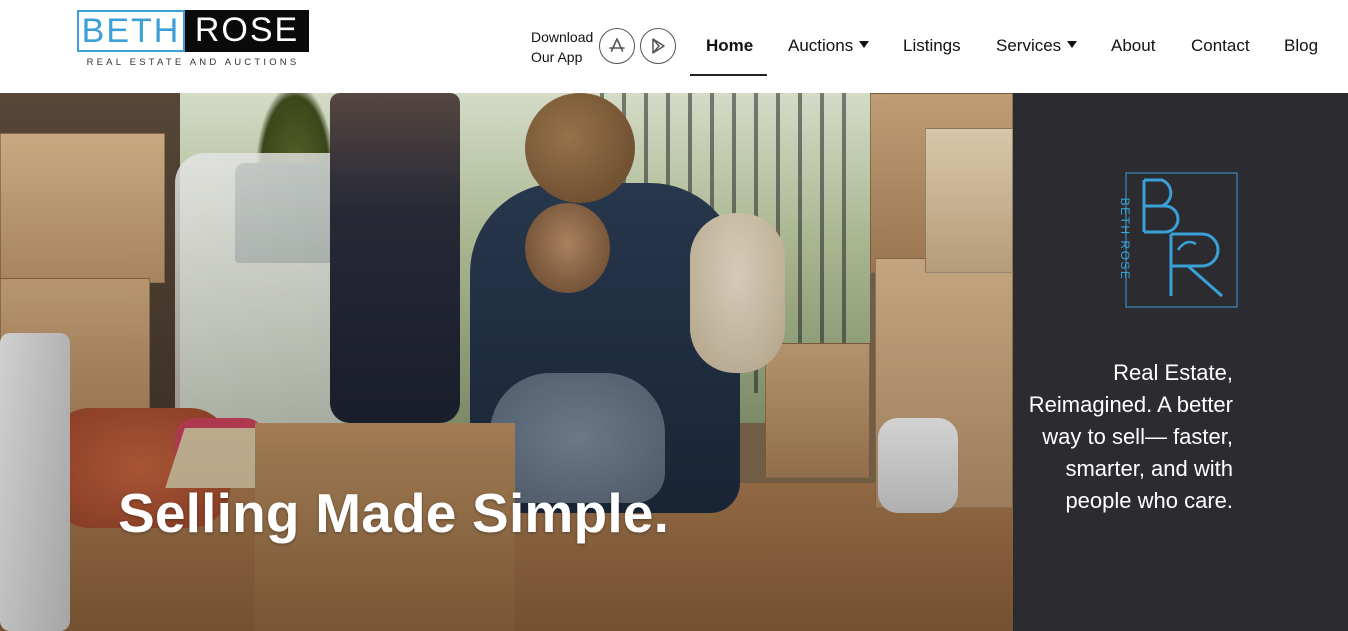 The width and height of the screenshot is (1348, 631). I want to click on google-play-icon, so click(658, 46).